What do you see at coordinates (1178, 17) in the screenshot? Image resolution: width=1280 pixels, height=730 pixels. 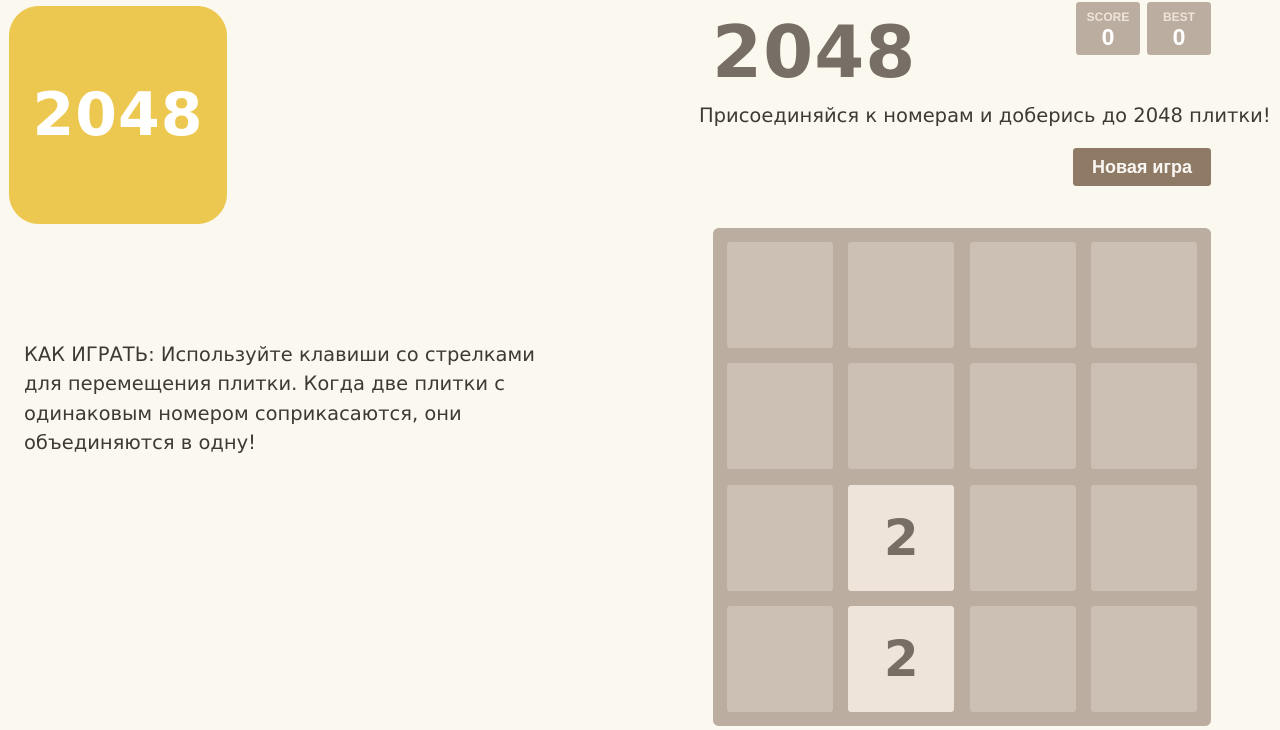 I see `best-label: BEST` at bounding box center [1178, 17].